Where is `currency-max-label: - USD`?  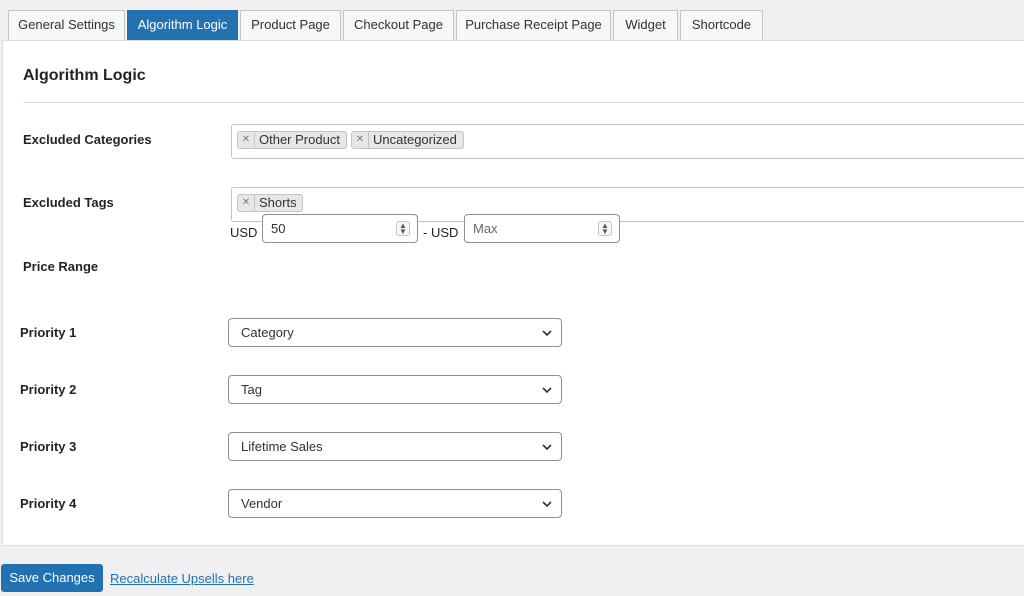
currency-max-label: - USD is located at coordinates (441, 232).